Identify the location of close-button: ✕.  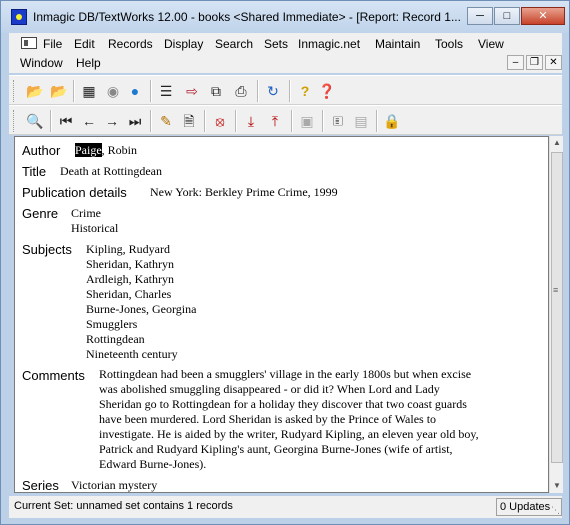
(543, 16).